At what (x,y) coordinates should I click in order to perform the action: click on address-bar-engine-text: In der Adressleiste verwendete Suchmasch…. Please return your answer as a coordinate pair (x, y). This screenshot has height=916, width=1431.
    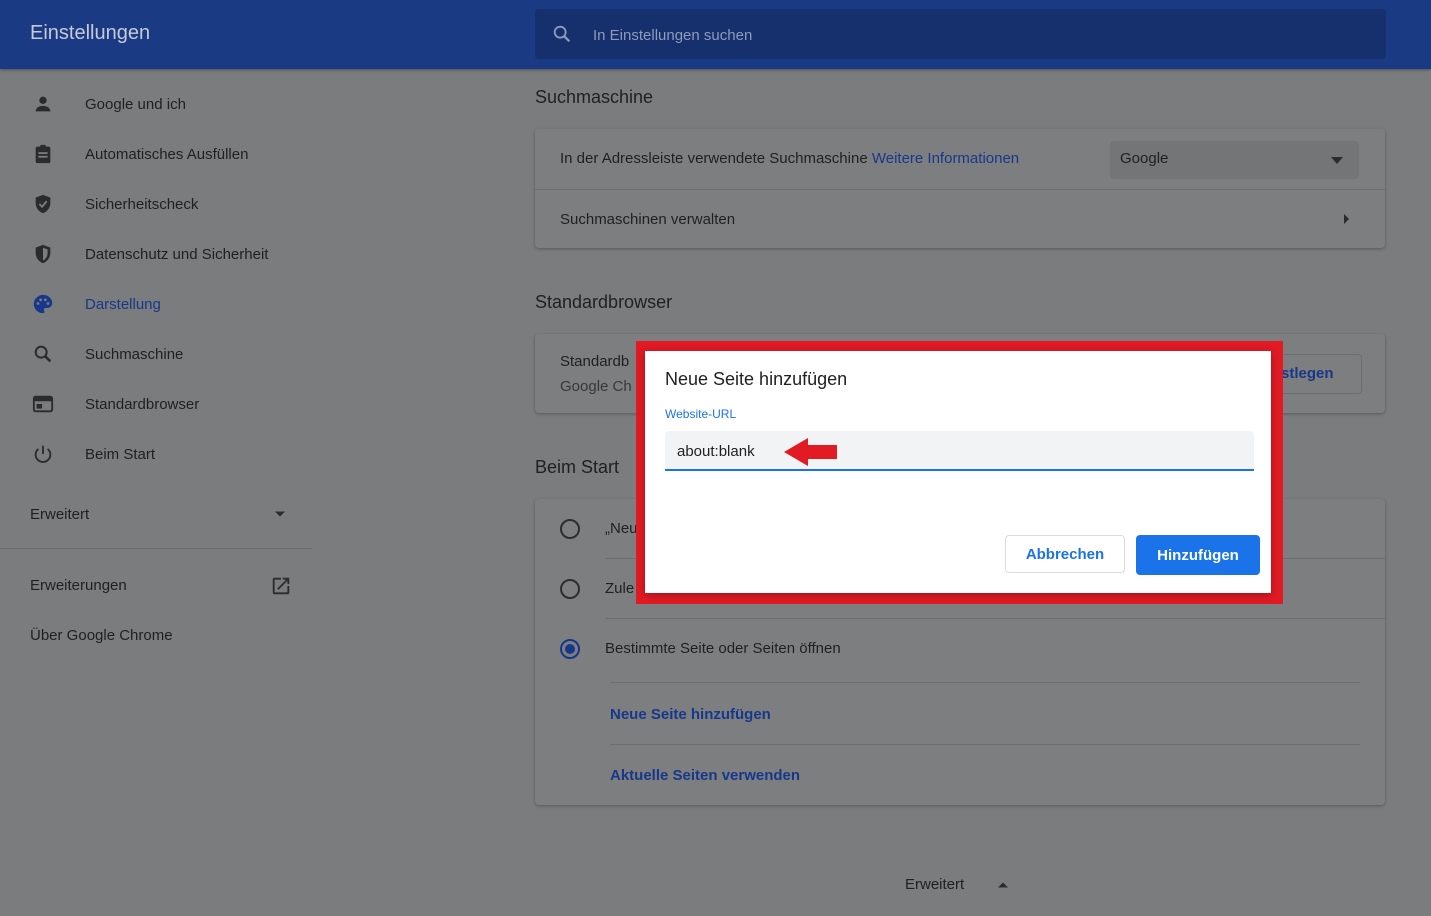
    Looking at the image, I should click on (714, 158).